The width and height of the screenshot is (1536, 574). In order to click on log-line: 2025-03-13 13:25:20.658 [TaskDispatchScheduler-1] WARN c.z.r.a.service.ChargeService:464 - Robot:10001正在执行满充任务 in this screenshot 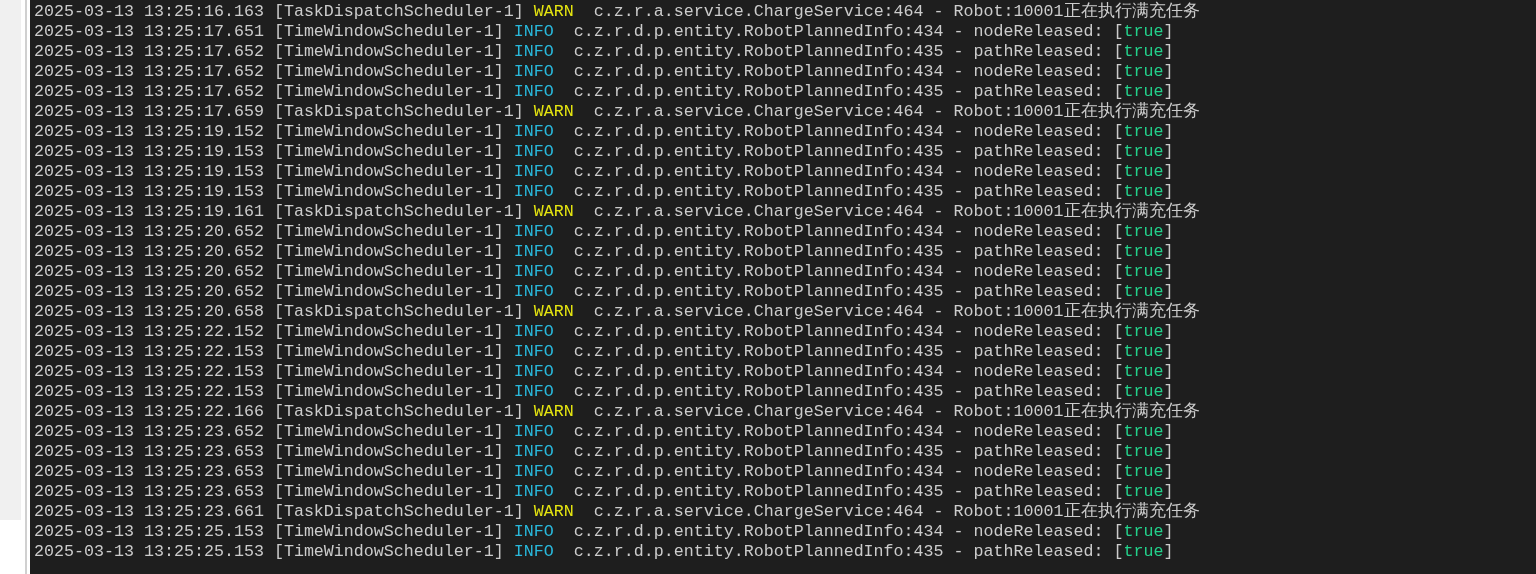, I will do `click(617, 312)`.